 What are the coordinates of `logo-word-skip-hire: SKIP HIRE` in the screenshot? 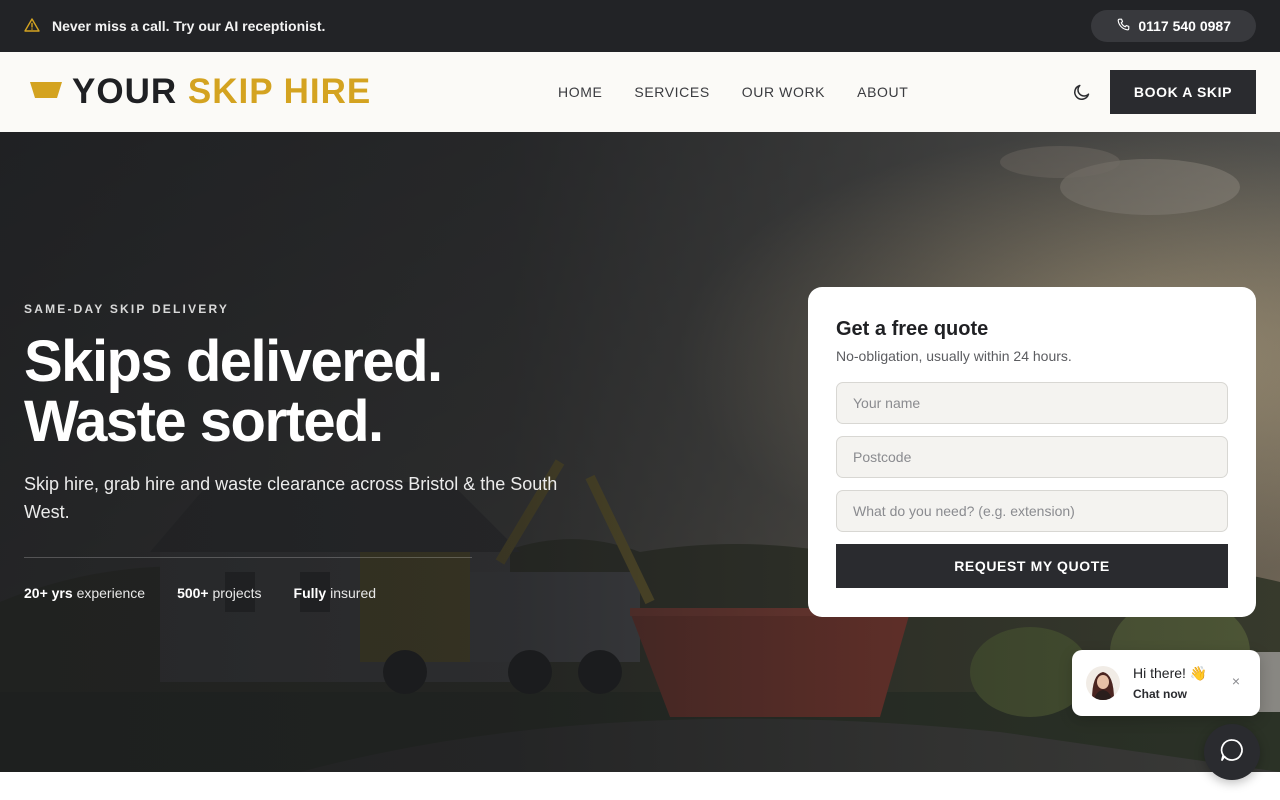 It's located at (279, 91).